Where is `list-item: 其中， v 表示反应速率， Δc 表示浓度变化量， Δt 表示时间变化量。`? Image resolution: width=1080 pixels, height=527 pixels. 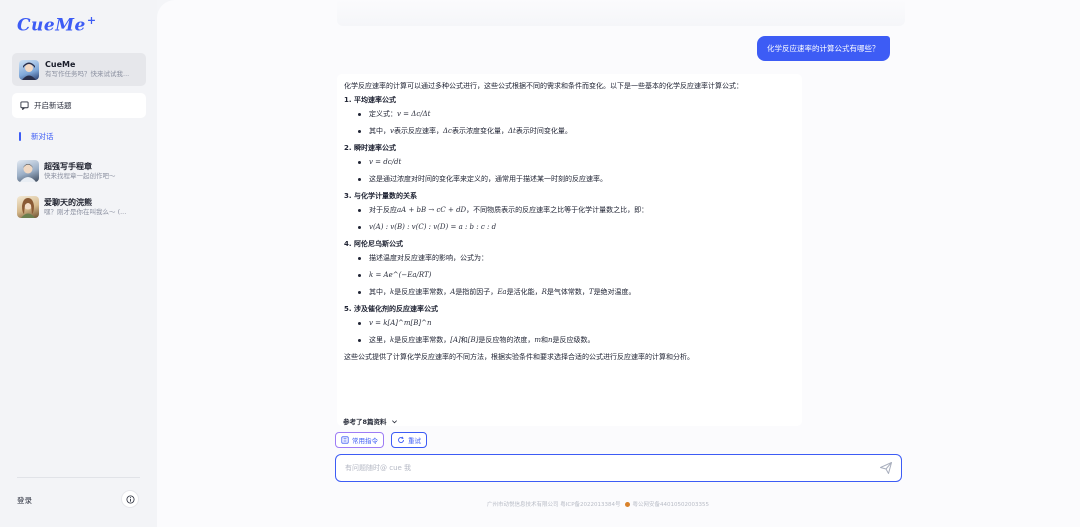
list-item: 其中， v 表示反应速率， Δc 表示浓度变化量， Δt 表示时间变化量。 is located at coordinates (576, 131).